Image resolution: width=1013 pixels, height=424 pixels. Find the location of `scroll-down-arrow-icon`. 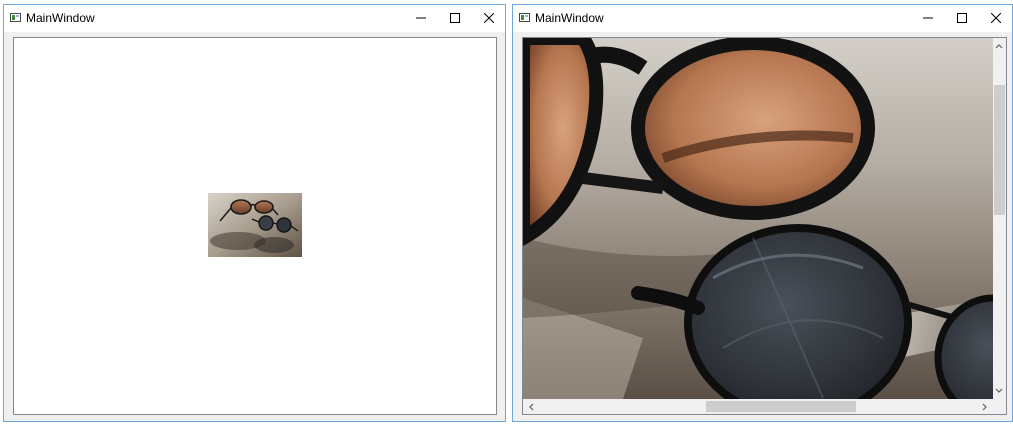

scroll-down-arrow-icon is located at coordinates (999, 391).